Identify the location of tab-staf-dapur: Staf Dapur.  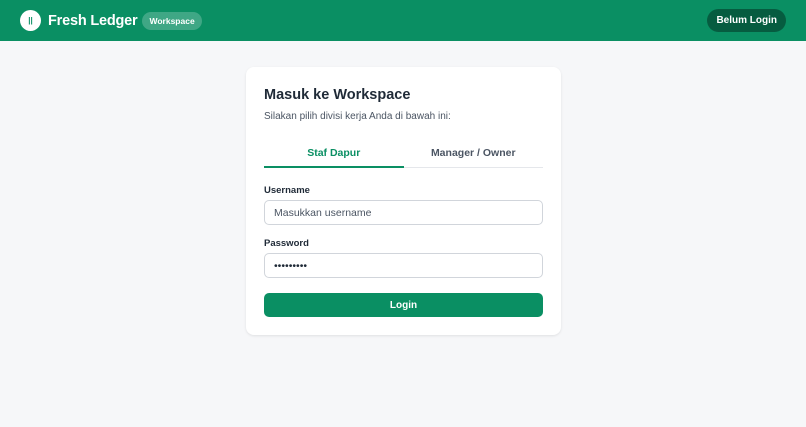
(334, 155).